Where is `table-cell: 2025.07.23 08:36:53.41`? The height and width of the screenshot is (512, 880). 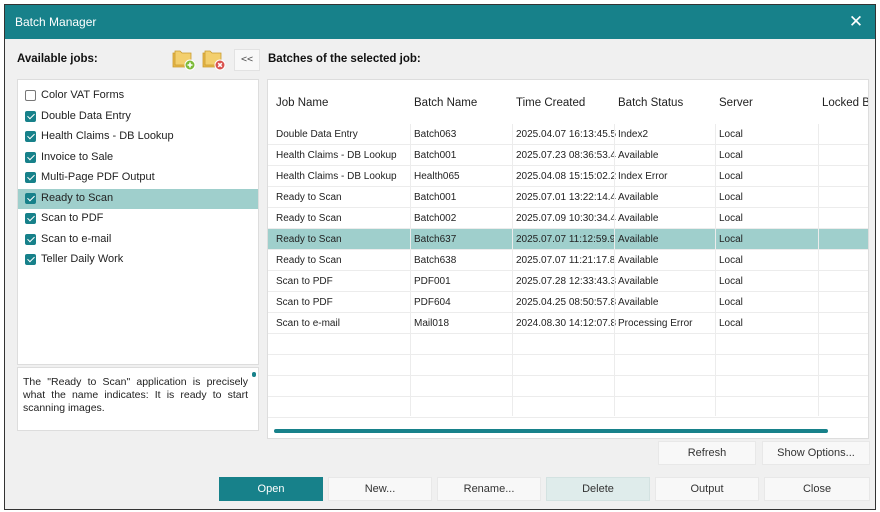
table-cell: 2025.07.23 08:36:53.41 is located at coordinates (566, 155).